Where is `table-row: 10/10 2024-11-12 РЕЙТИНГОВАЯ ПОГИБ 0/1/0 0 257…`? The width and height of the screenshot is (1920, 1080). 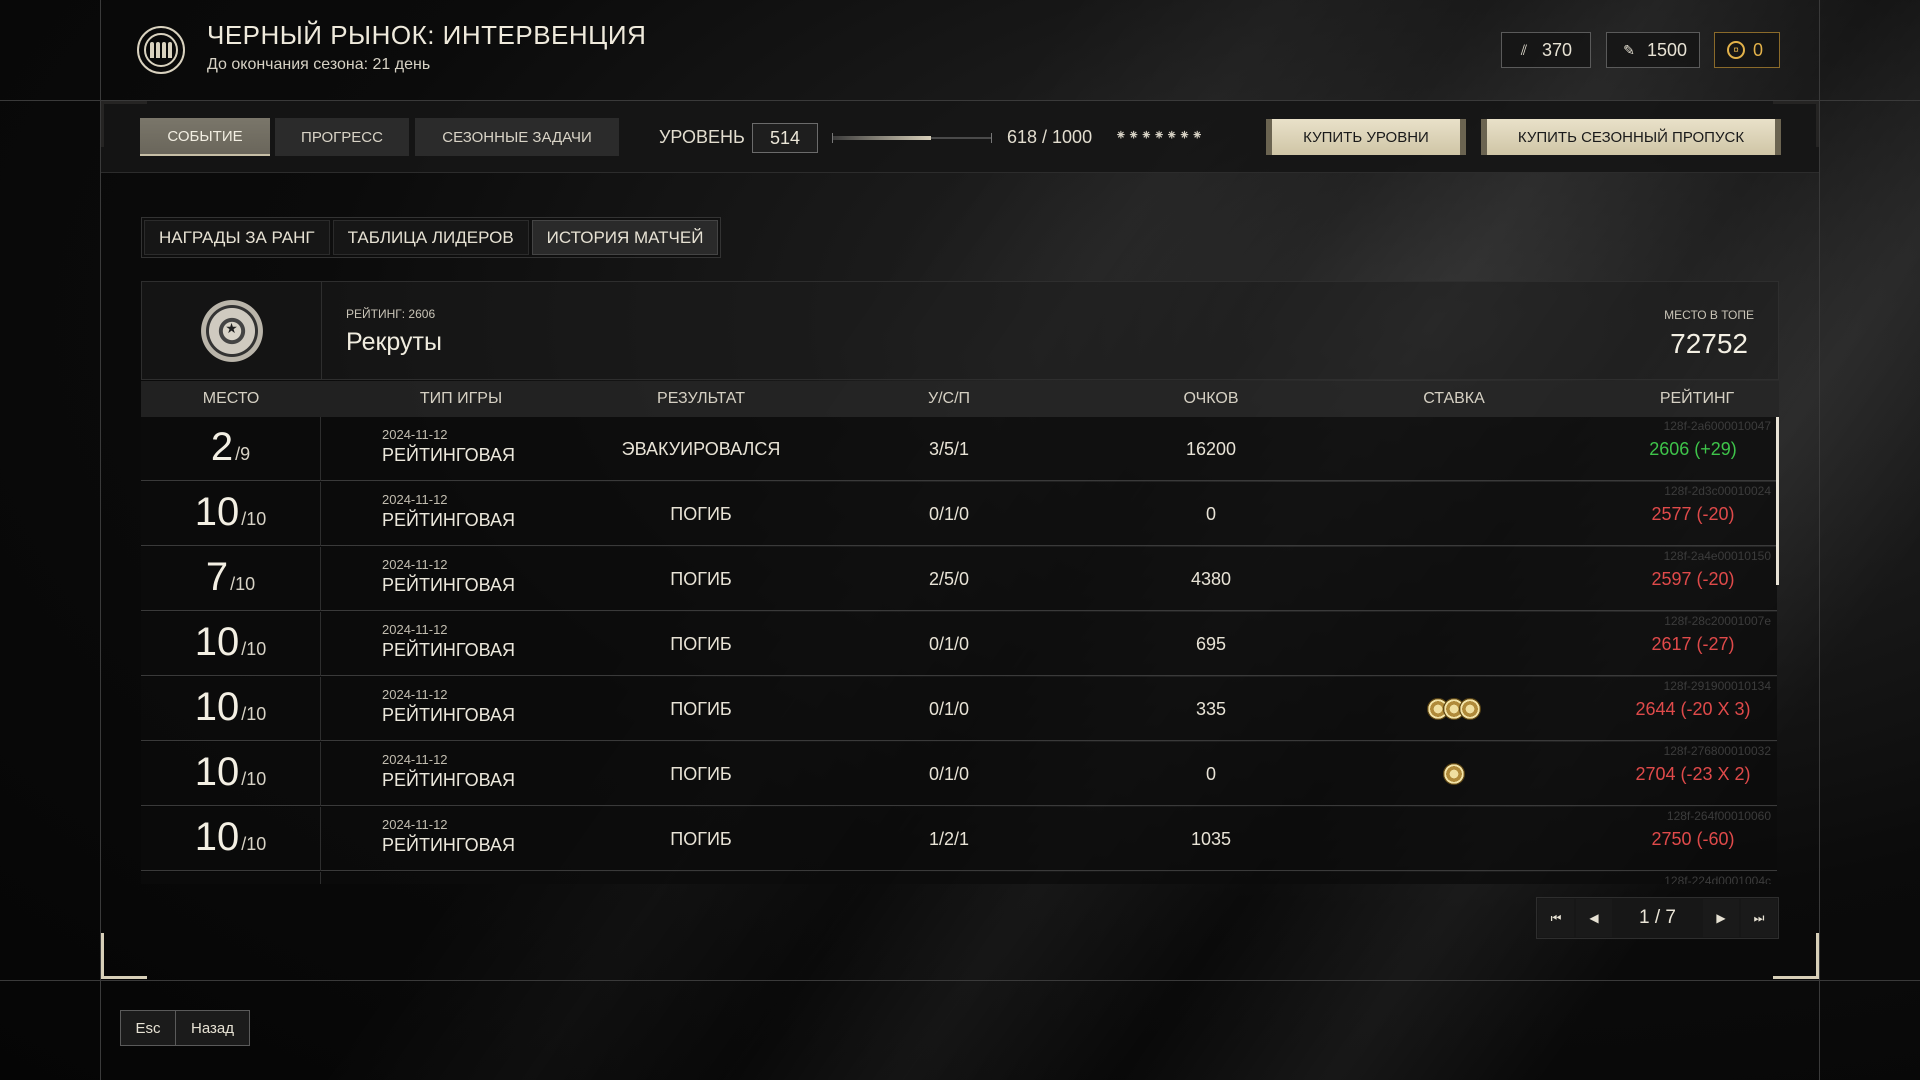 table-row: 10/10 2024-11-12 РЕЙТИНГОВАЯ ПОГИБ 0/1/0 0 257… is located at coordinates (959, 514).